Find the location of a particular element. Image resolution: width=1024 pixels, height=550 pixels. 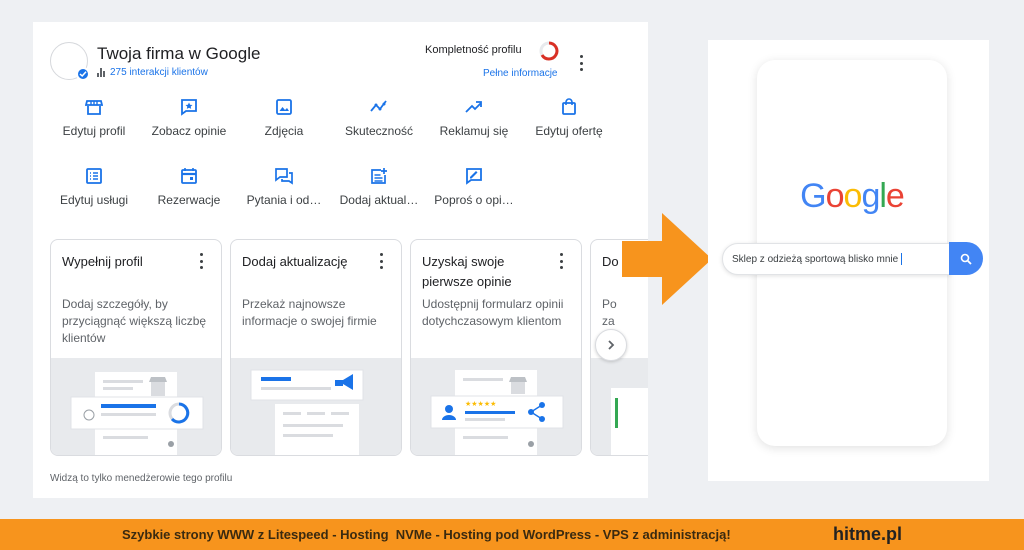

banner-brand: hitme.pl is located at coordinates (867, 534).